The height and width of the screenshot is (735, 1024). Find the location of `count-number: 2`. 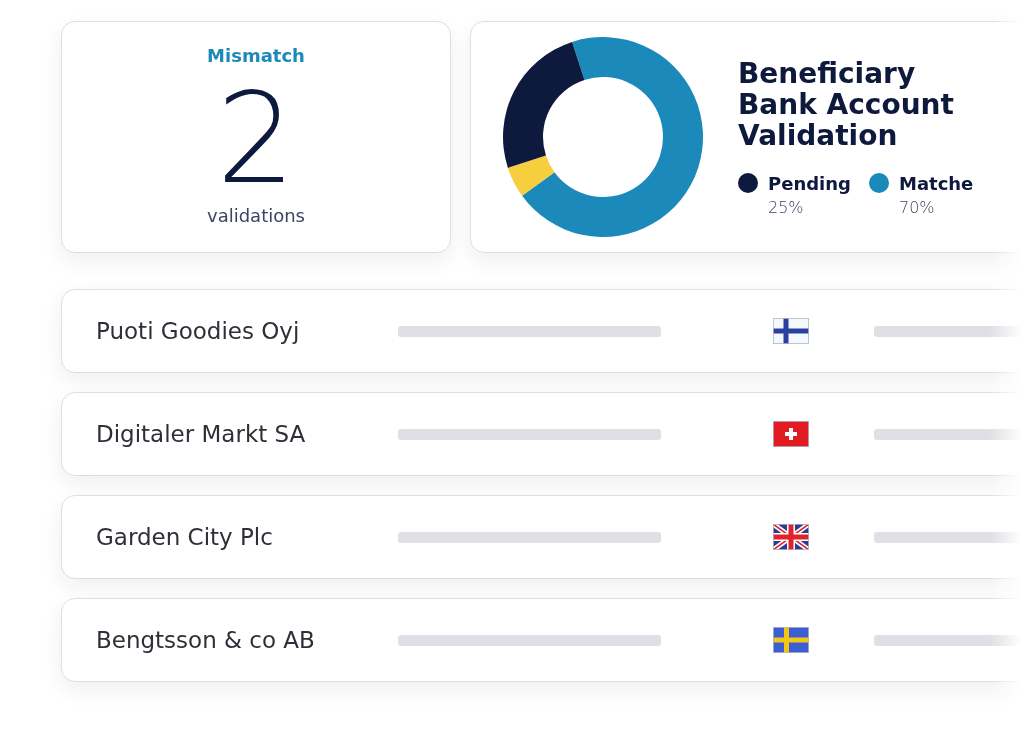

count-number: 2 is located at coordinates (256, 139).